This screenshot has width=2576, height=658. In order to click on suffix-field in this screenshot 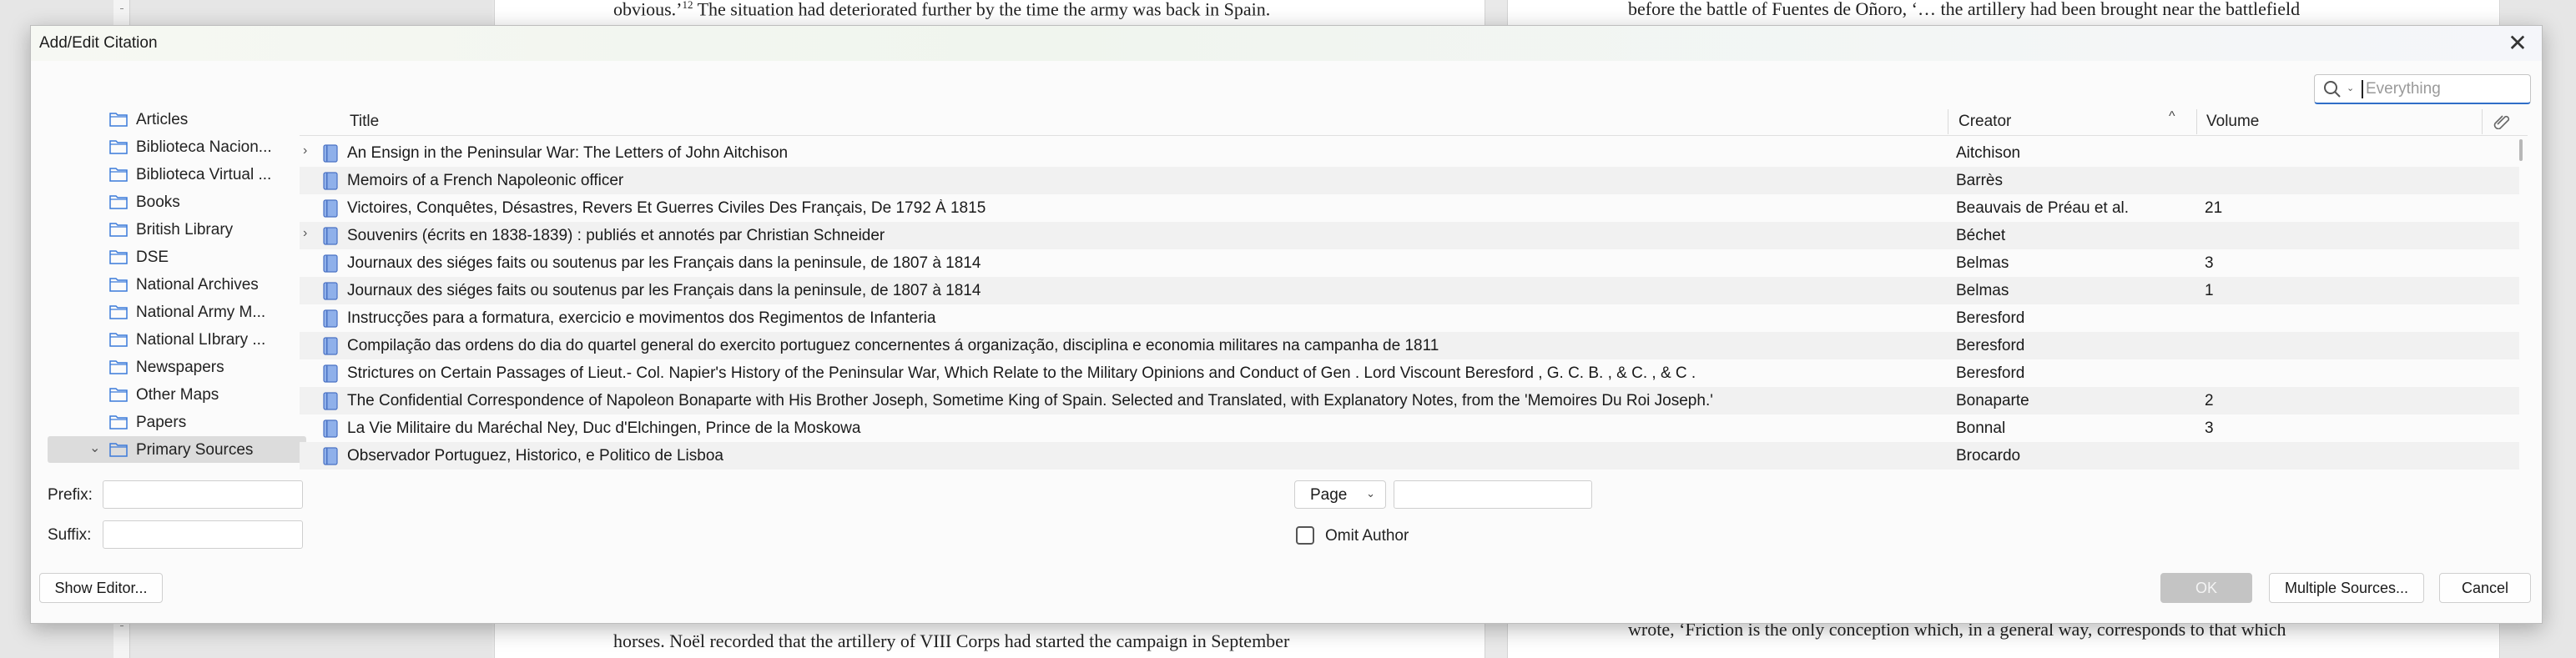, I will do `click(203, 534)`.